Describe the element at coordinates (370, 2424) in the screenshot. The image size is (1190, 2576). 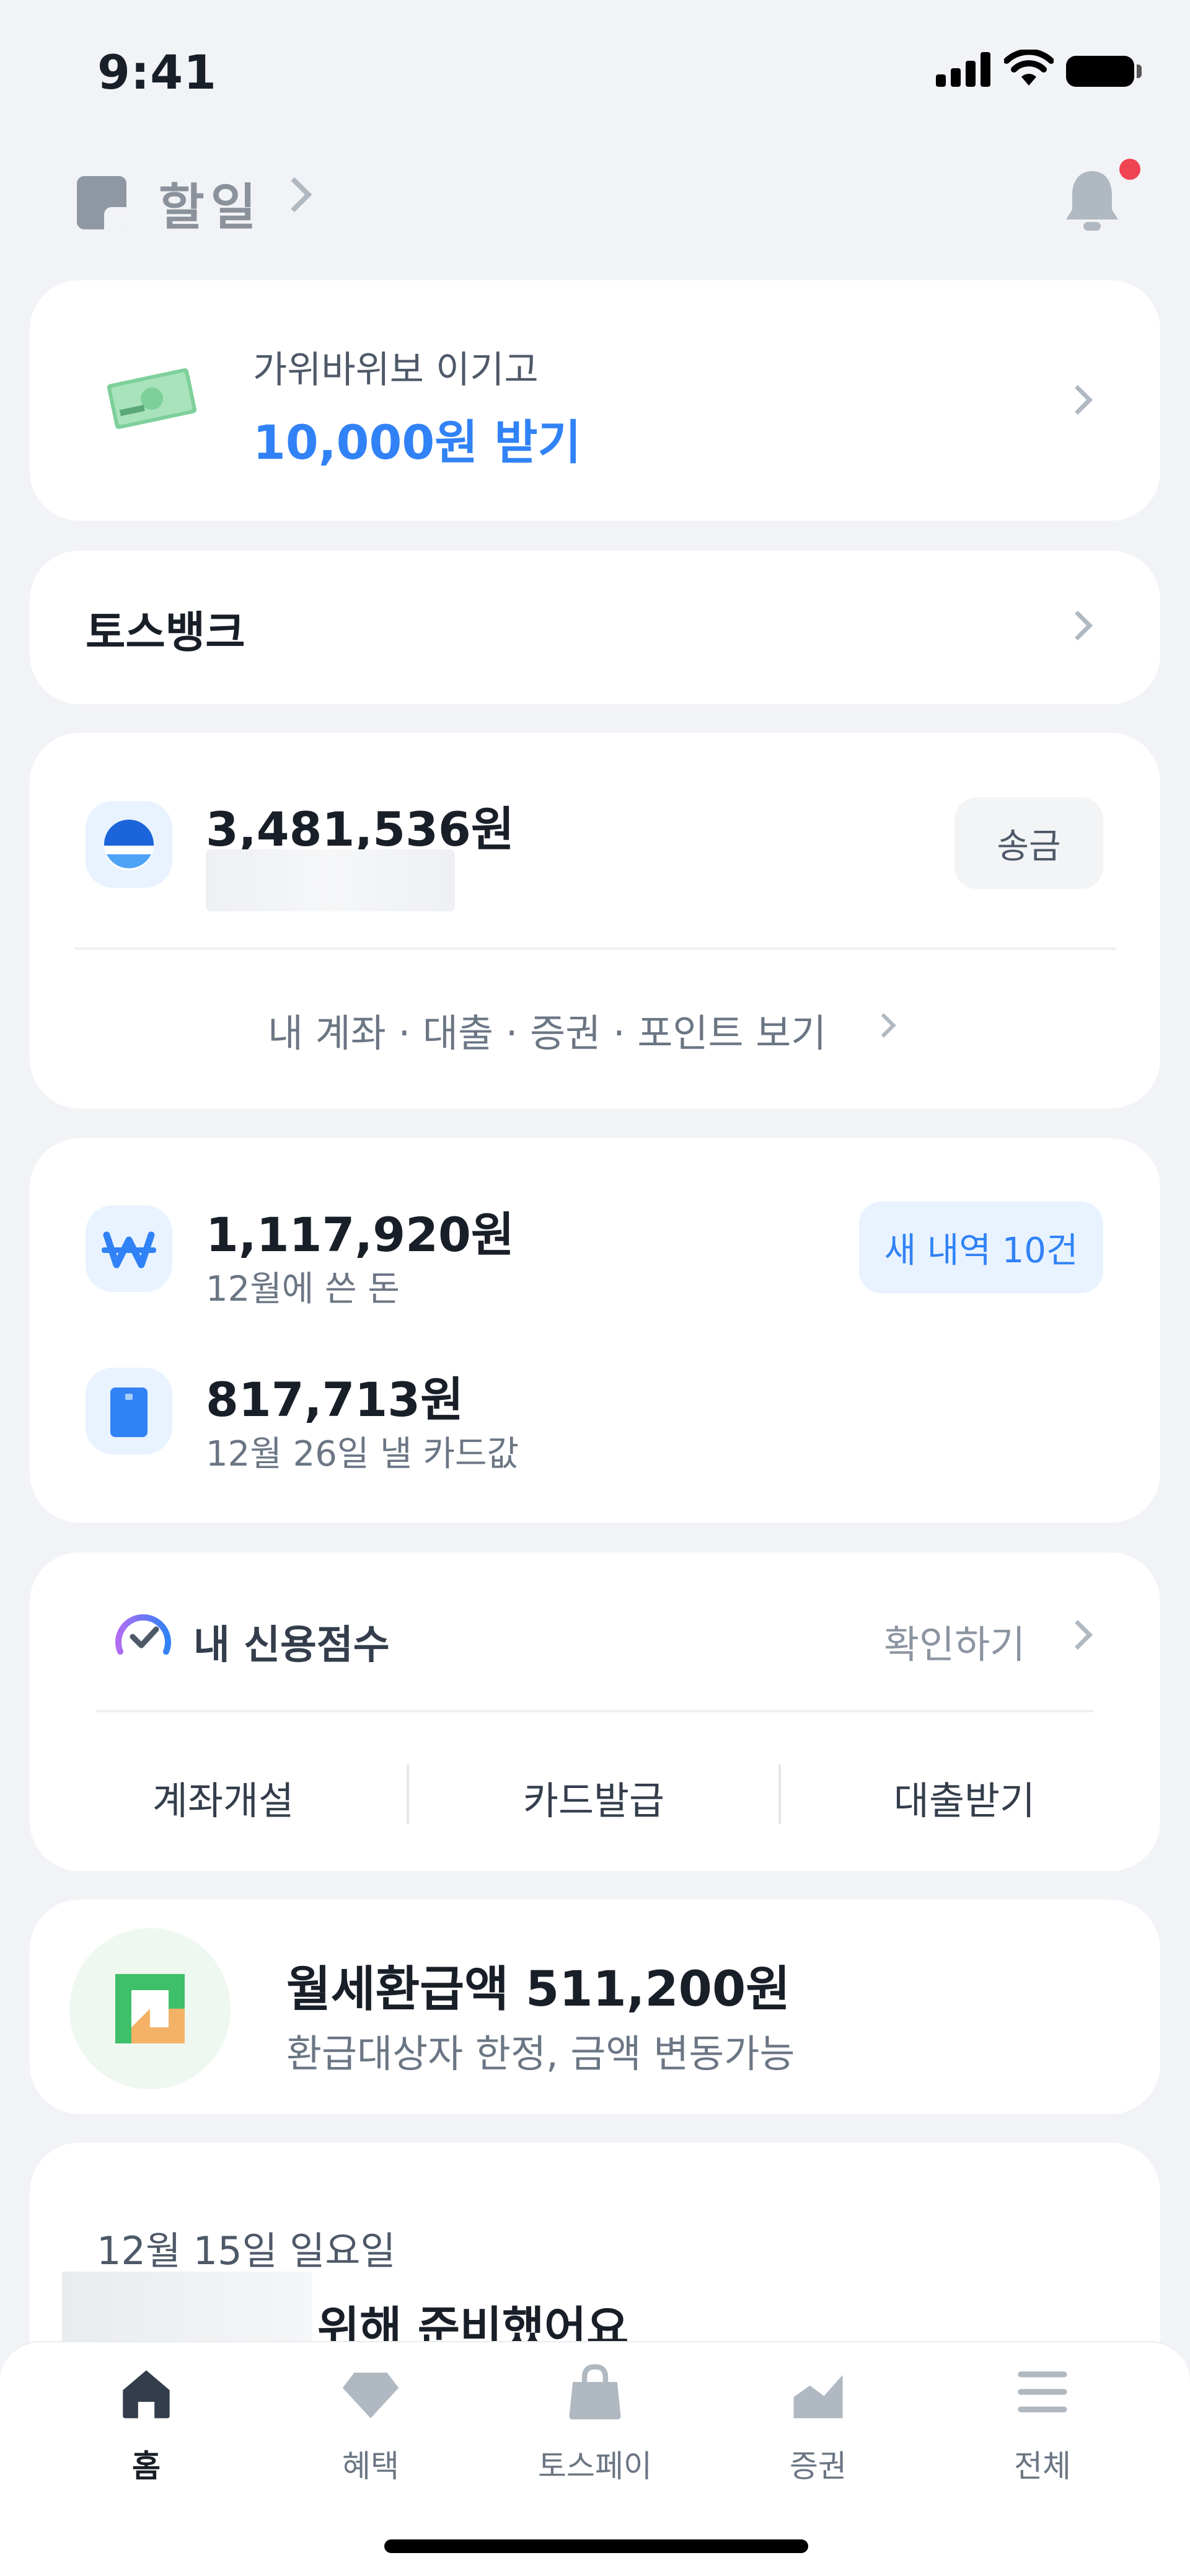
I see `tab-benefits: 혜택` at that location.